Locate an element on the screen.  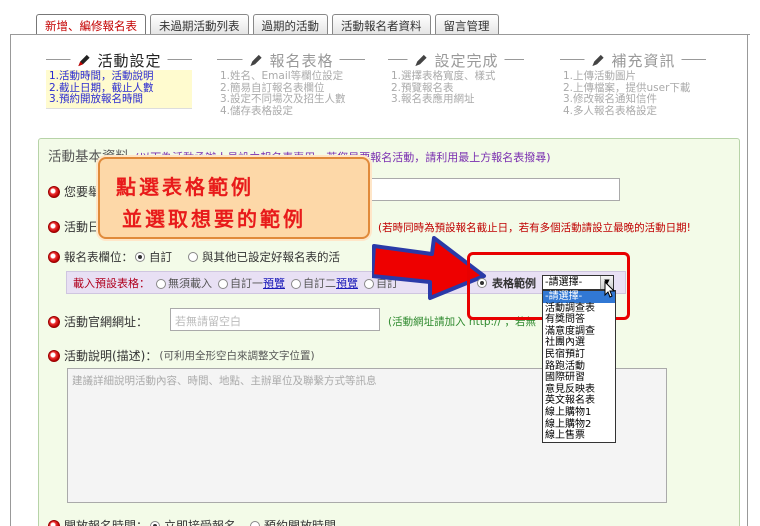
step-item: 1.上傳活動圖片 is located at coordinates (600, 76).